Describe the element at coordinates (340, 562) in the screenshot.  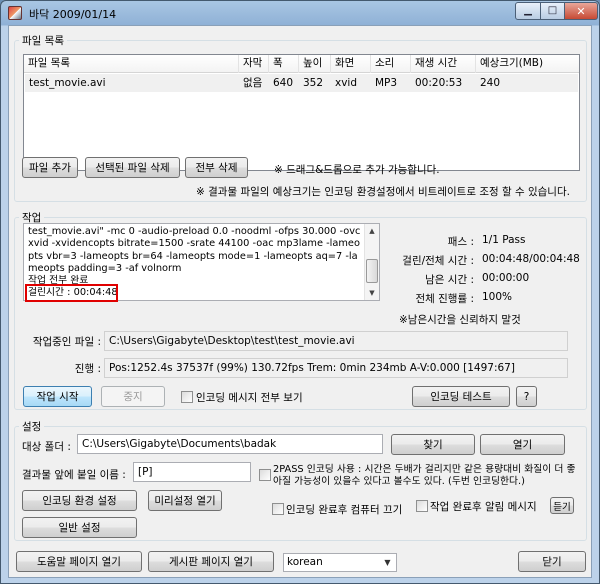
I see `language-select: korean ▼` at that location.